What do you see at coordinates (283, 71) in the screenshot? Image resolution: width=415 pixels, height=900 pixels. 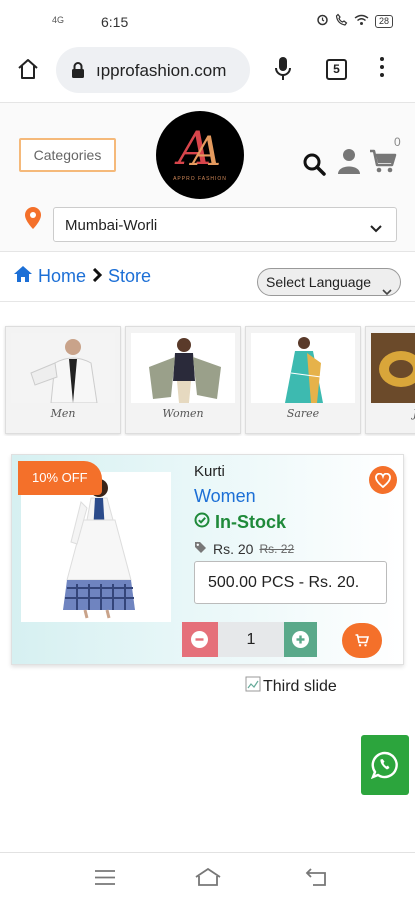 I see `microphone-icon` at bounding box center [283, 71].